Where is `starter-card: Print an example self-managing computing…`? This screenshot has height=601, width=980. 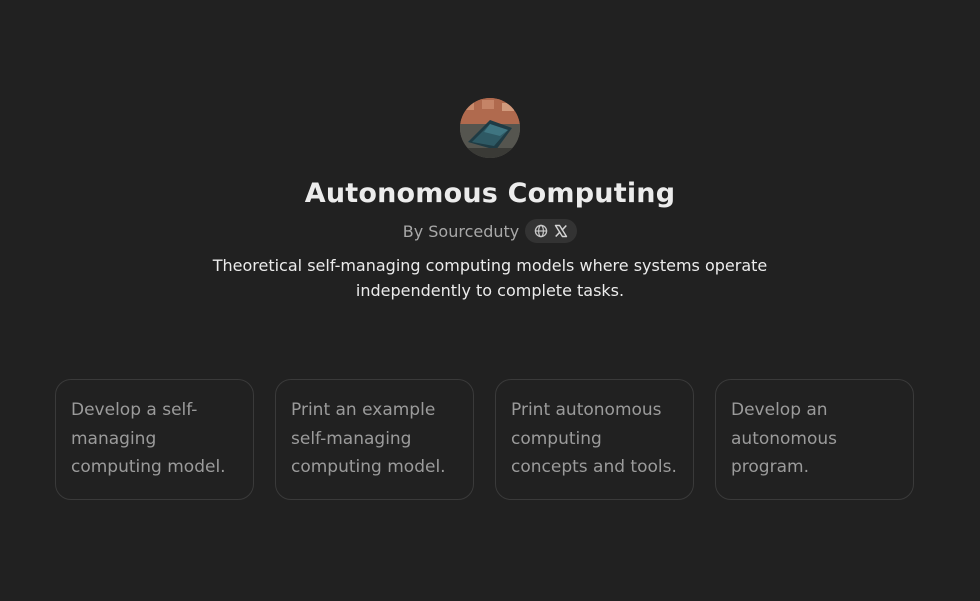 starter-card: Print an example self-managing computing… is located at coordinates (374, 439).